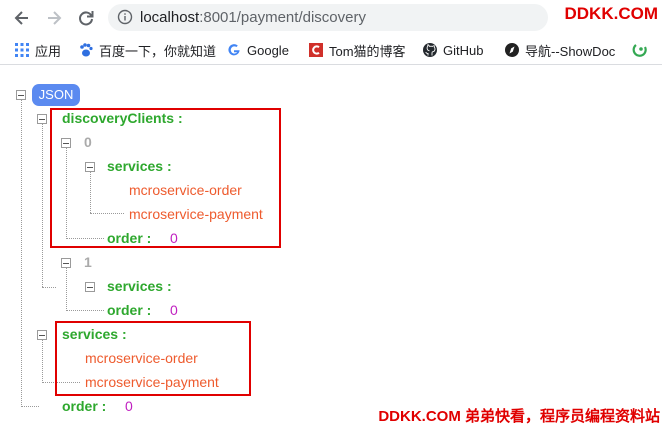 The width and height of the screenshot is (662, 428). Describe the element at coordinates (519, 416) in the screenshot. I see `footer-watermark: DDKK.COM 弟弟快看，程序员编程资料站` at that location.